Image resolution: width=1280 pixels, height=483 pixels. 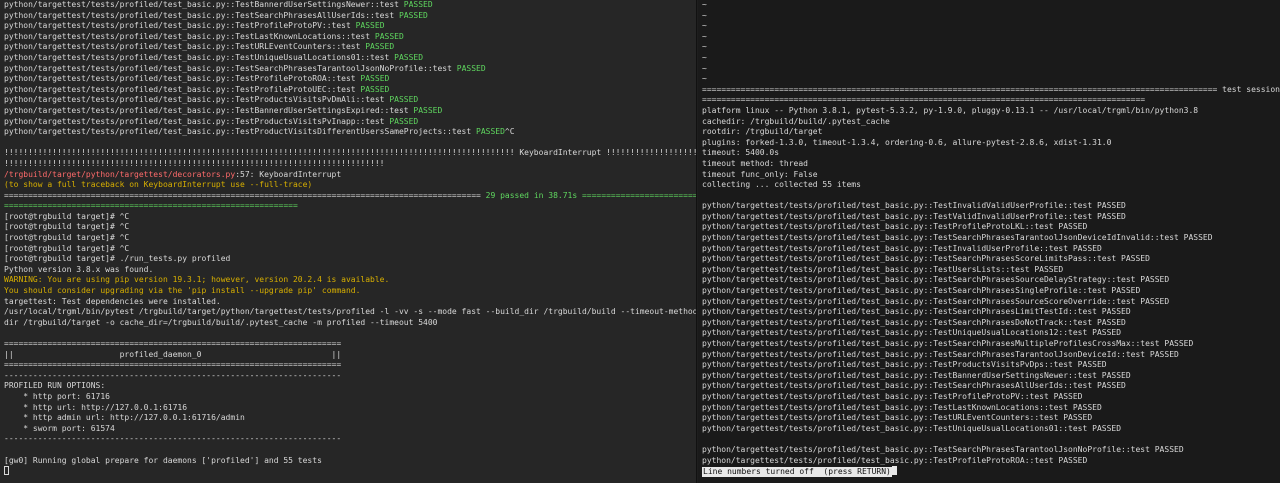 I want to click on test-status: 29 passed, so click(x=507, y=195).